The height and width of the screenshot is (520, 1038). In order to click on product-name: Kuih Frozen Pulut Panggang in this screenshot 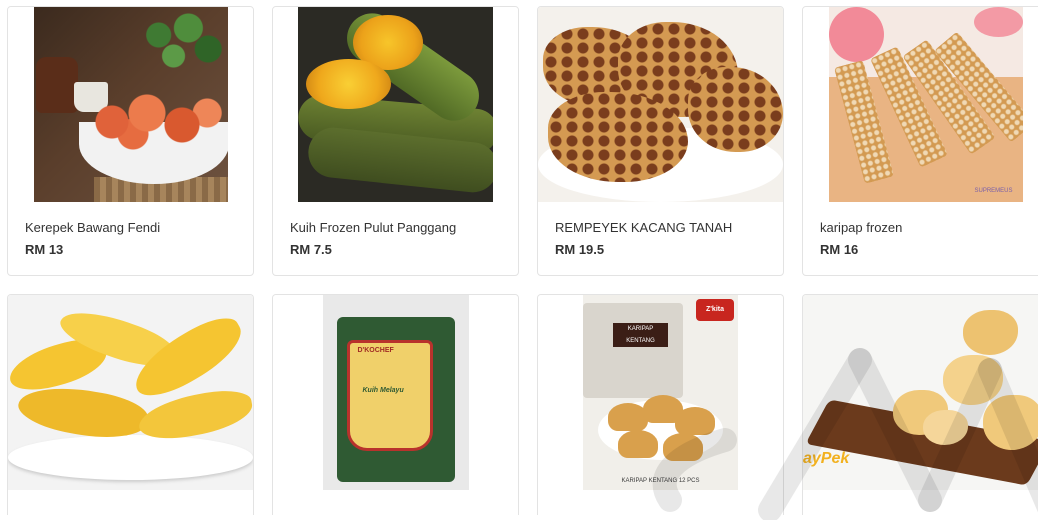, I will do `click(395, 227)`.